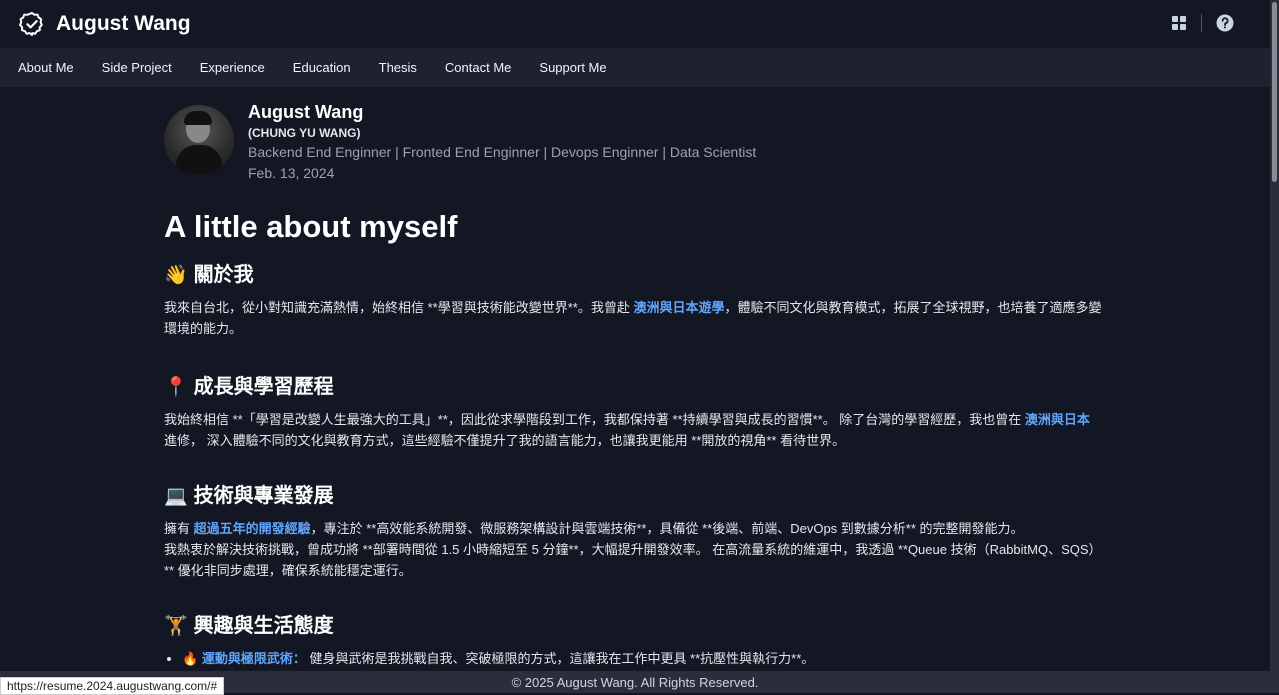 The width and height of the screenshot is (1279, 695). I want to click on laptop-icon: 💻, so click(176, 496).